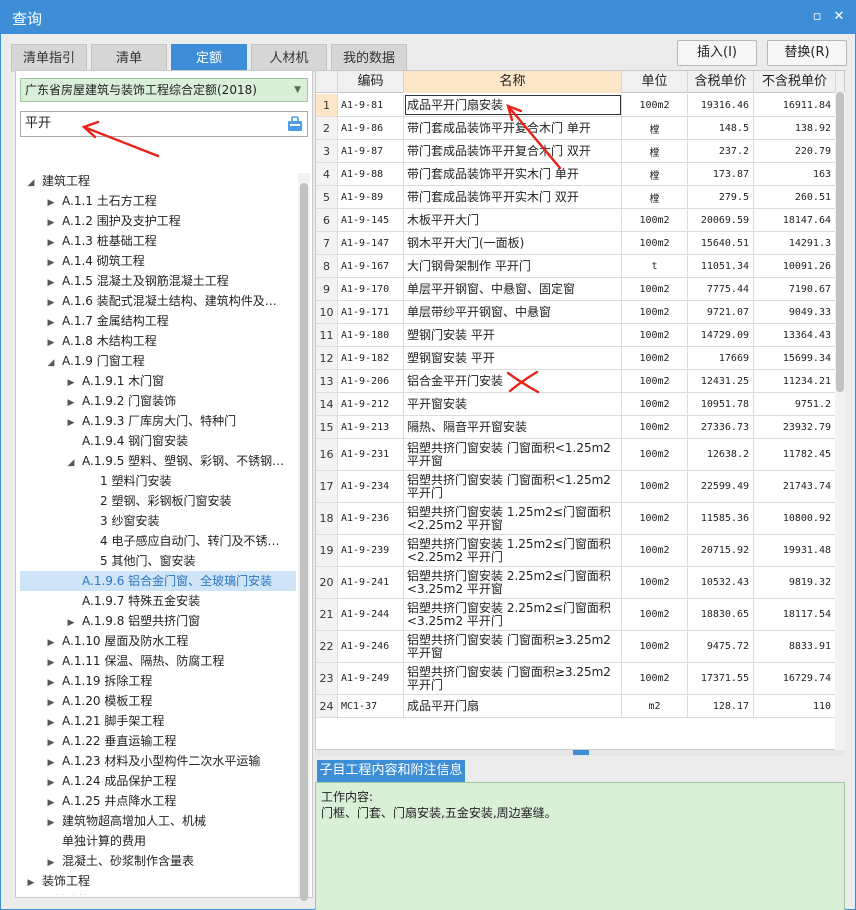 The image size is (856, 910). What do you see at coordinates (371, 614) in the screenshot?
I see `code-cell: A1-9-244` at bounding box center [371, 614].